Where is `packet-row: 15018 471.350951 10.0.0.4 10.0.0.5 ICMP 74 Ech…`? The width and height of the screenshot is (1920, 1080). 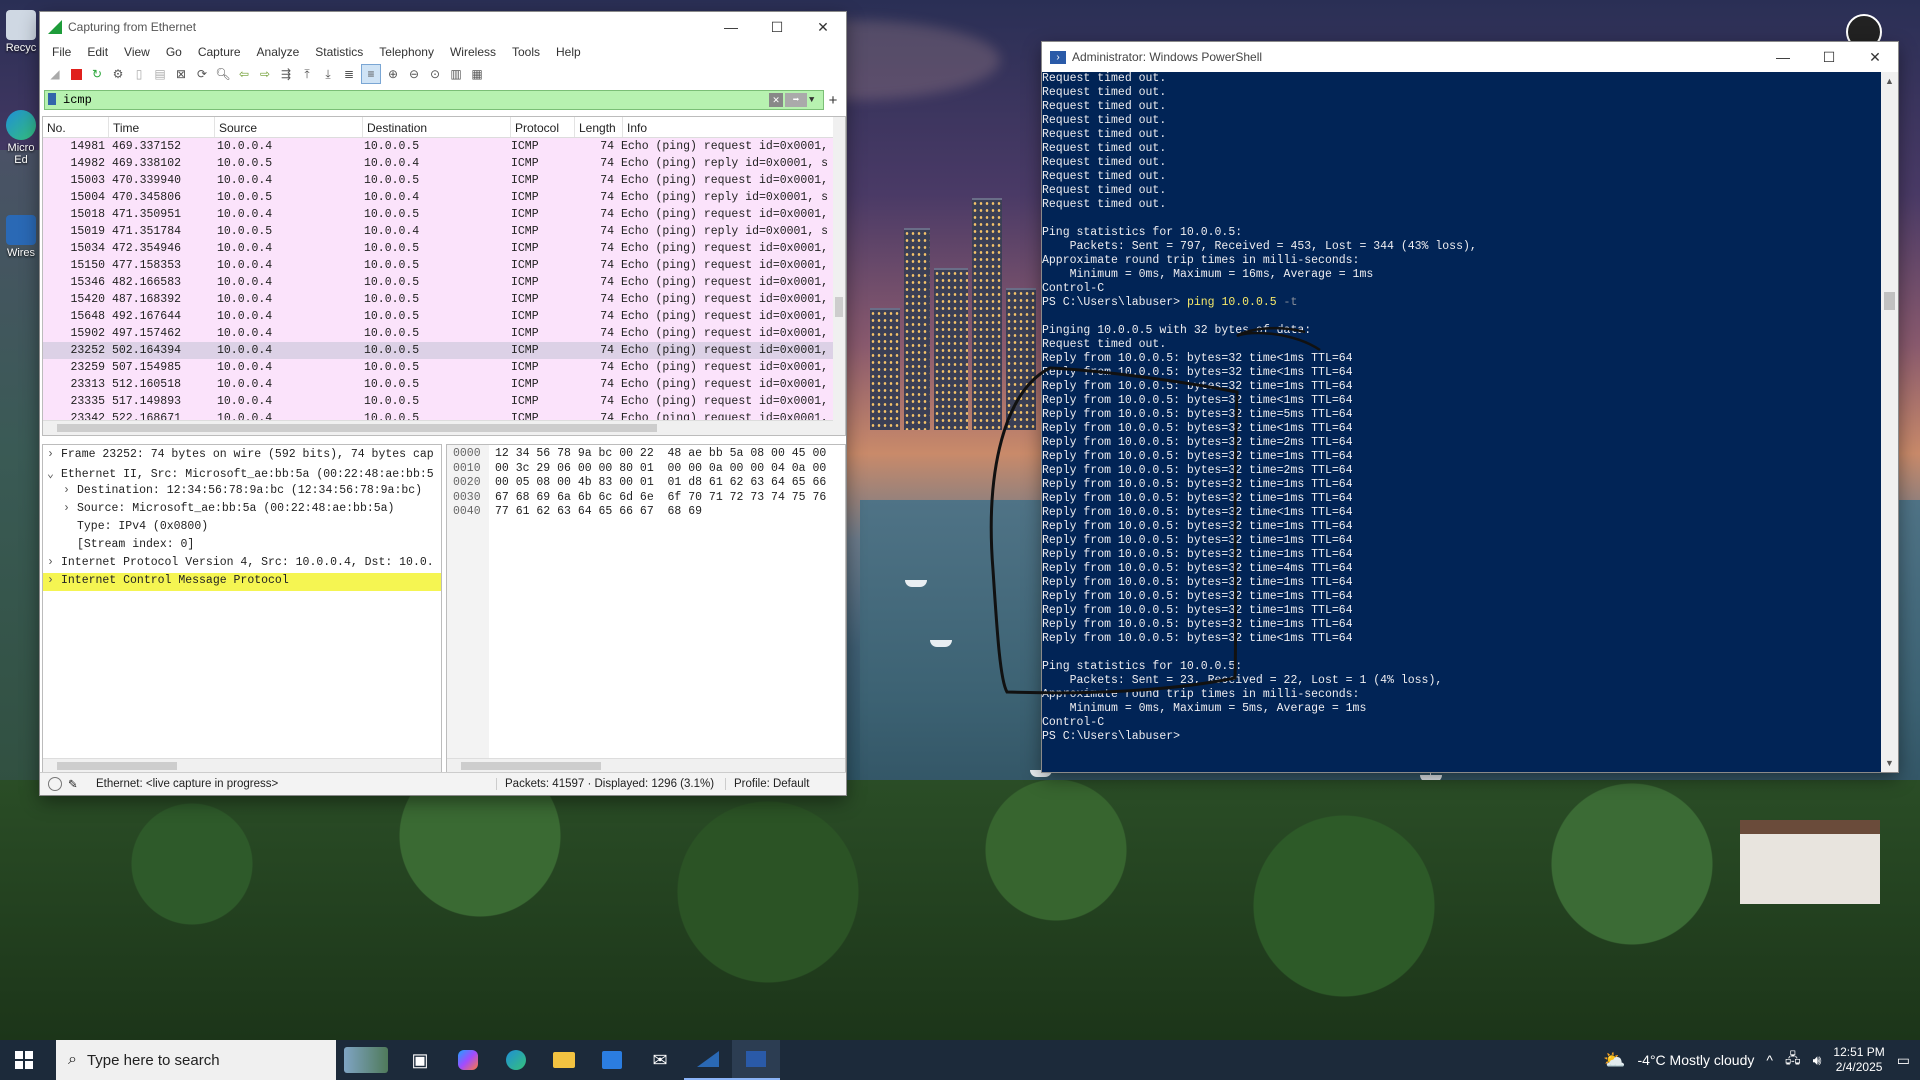 packet-row: 15018 471.350951 10.0.0.4 10.0.0.5 ICMP 74 Ech… is located at coordinates (444, 214).